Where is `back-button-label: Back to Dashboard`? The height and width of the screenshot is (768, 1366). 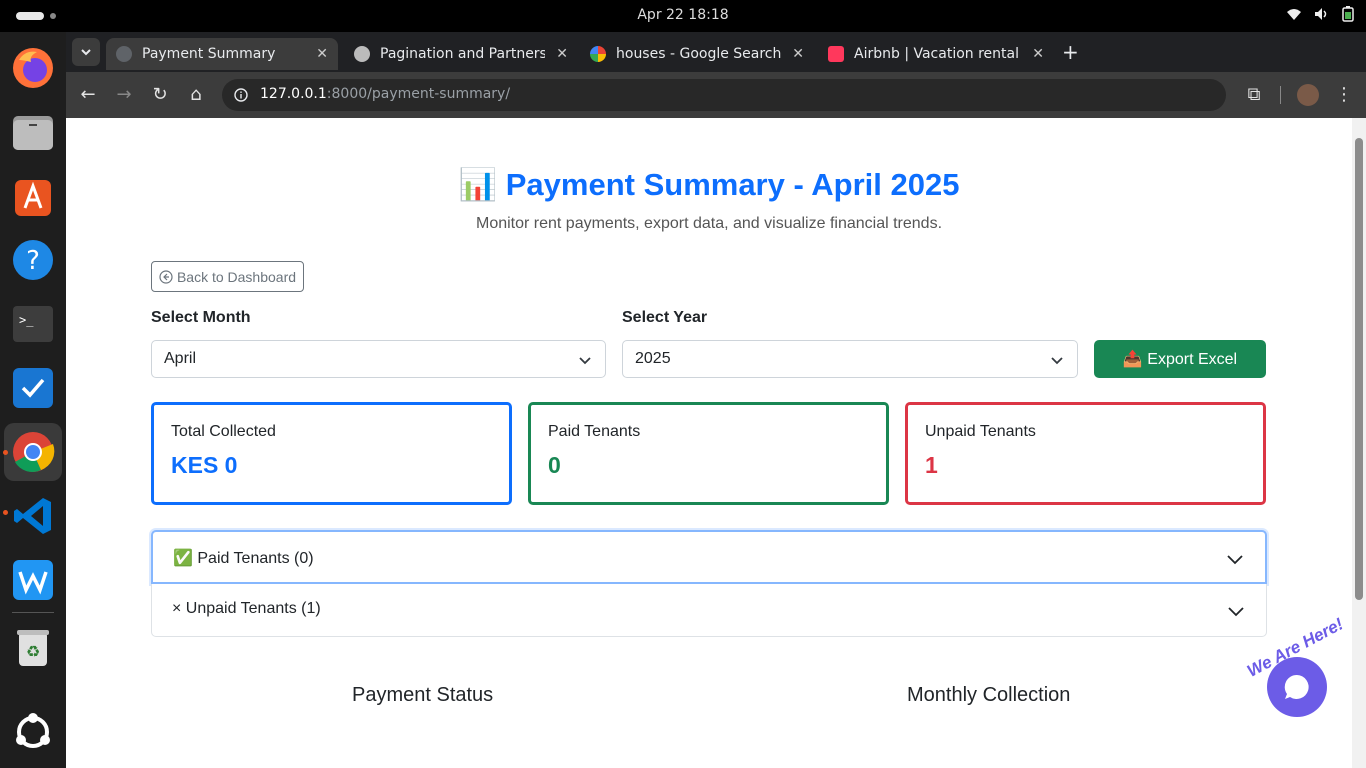 back-button-label: Back to Dashboard is located at coordinates (236, 276).